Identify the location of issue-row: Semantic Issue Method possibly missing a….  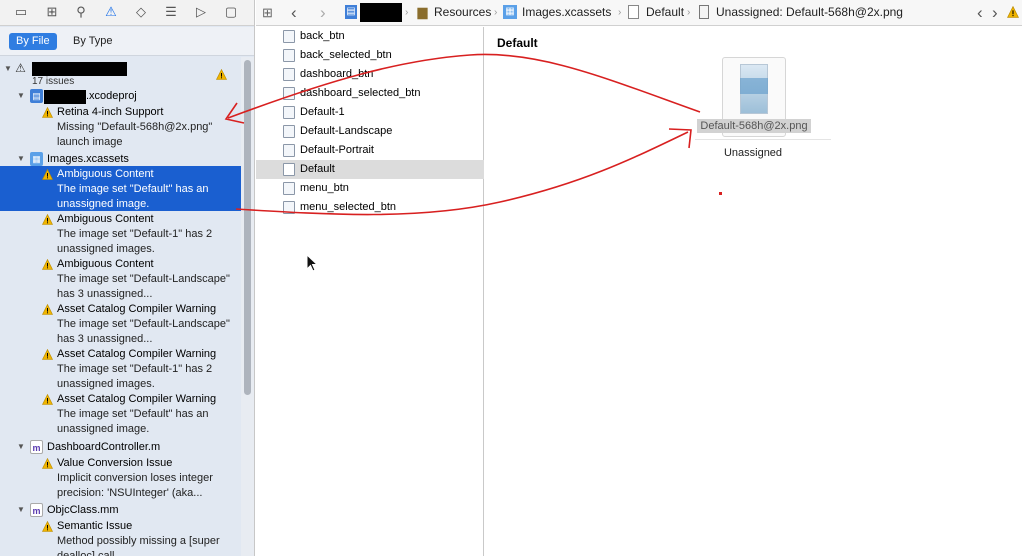
(120, 538).